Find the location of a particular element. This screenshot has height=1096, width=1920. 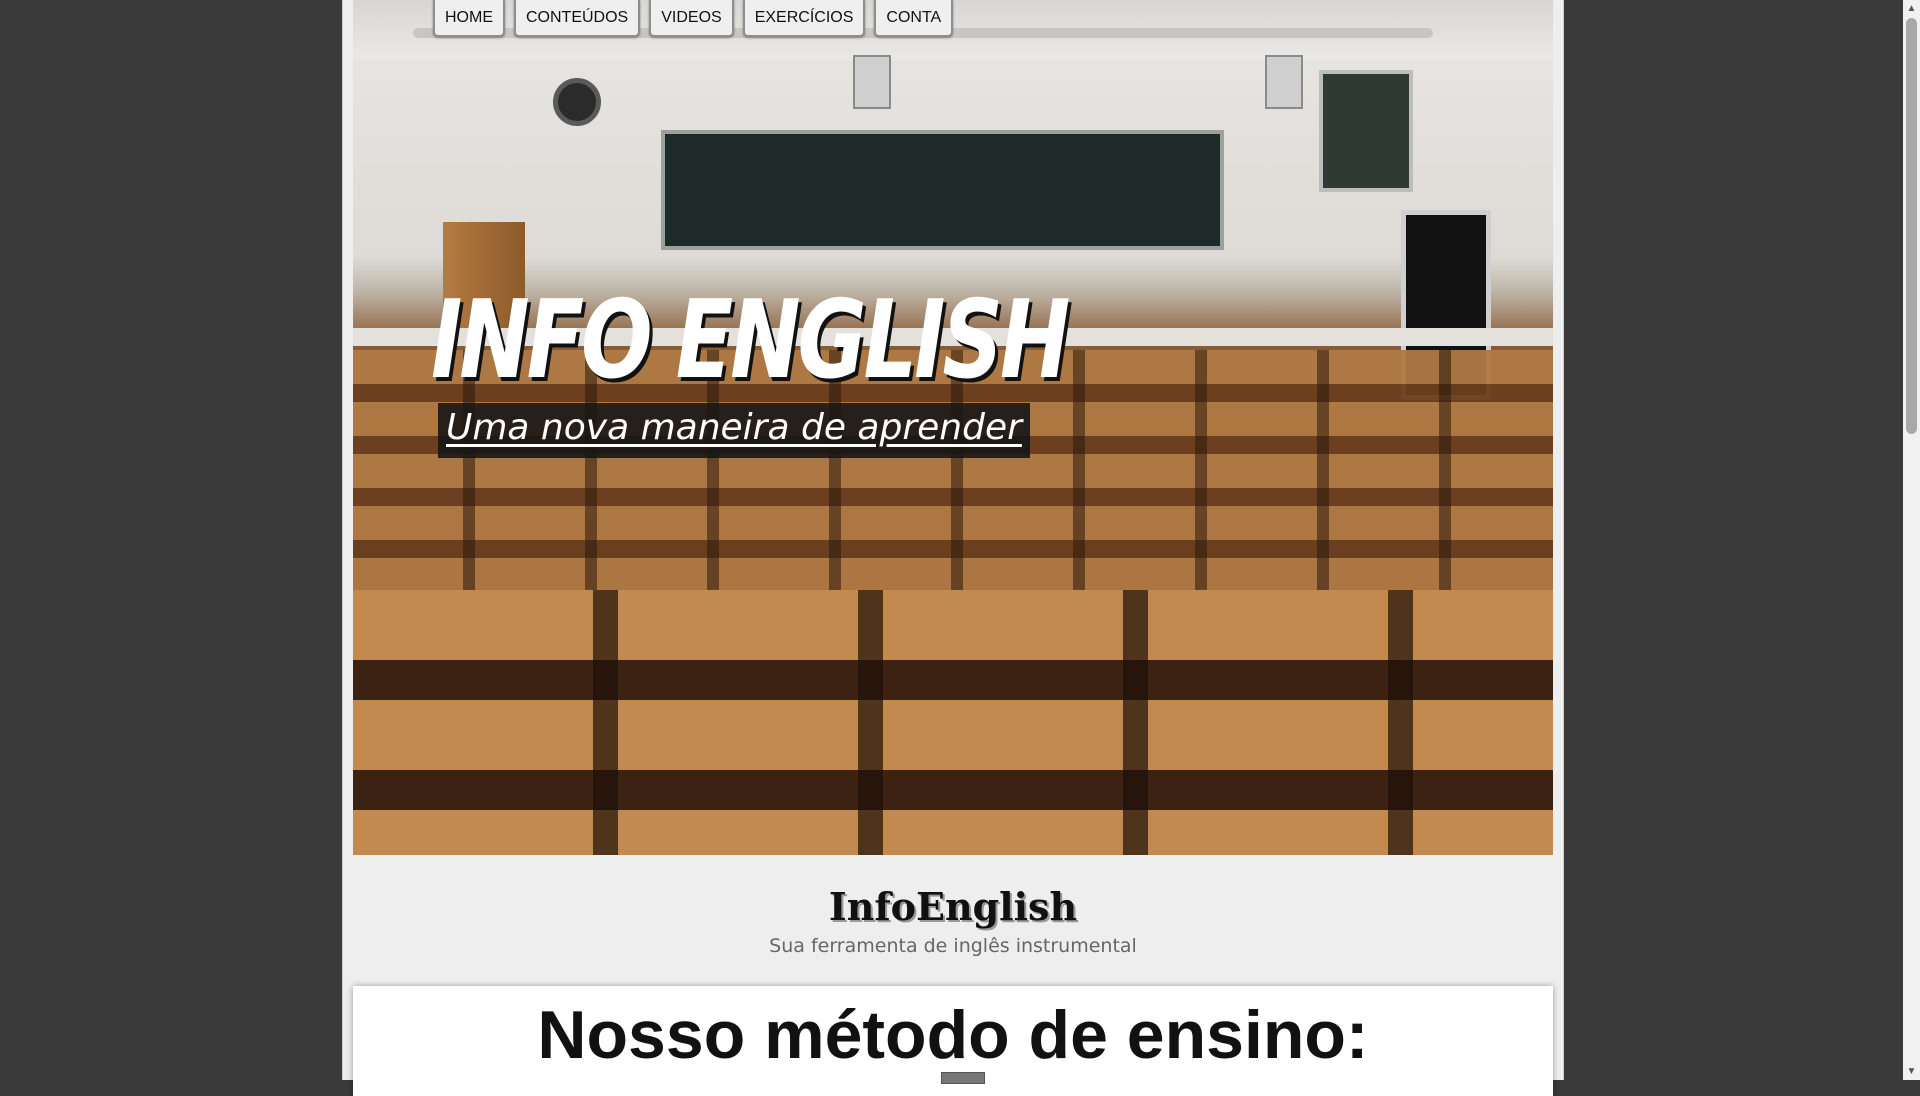

main-nav: HOME CONTEÚDOS VIDEOS EXERCÍCIOS CONTA is located at coordinates (693, 18).